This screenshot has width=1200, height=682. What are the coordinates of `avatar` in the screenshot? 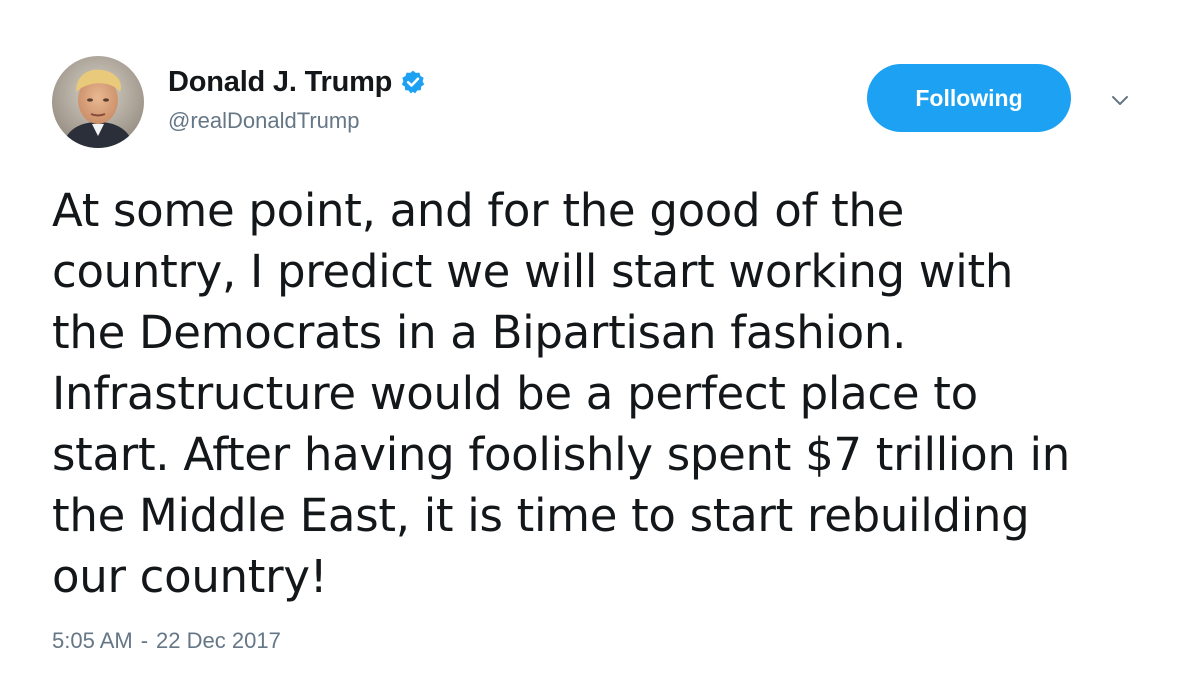 It's located at (98, 102).